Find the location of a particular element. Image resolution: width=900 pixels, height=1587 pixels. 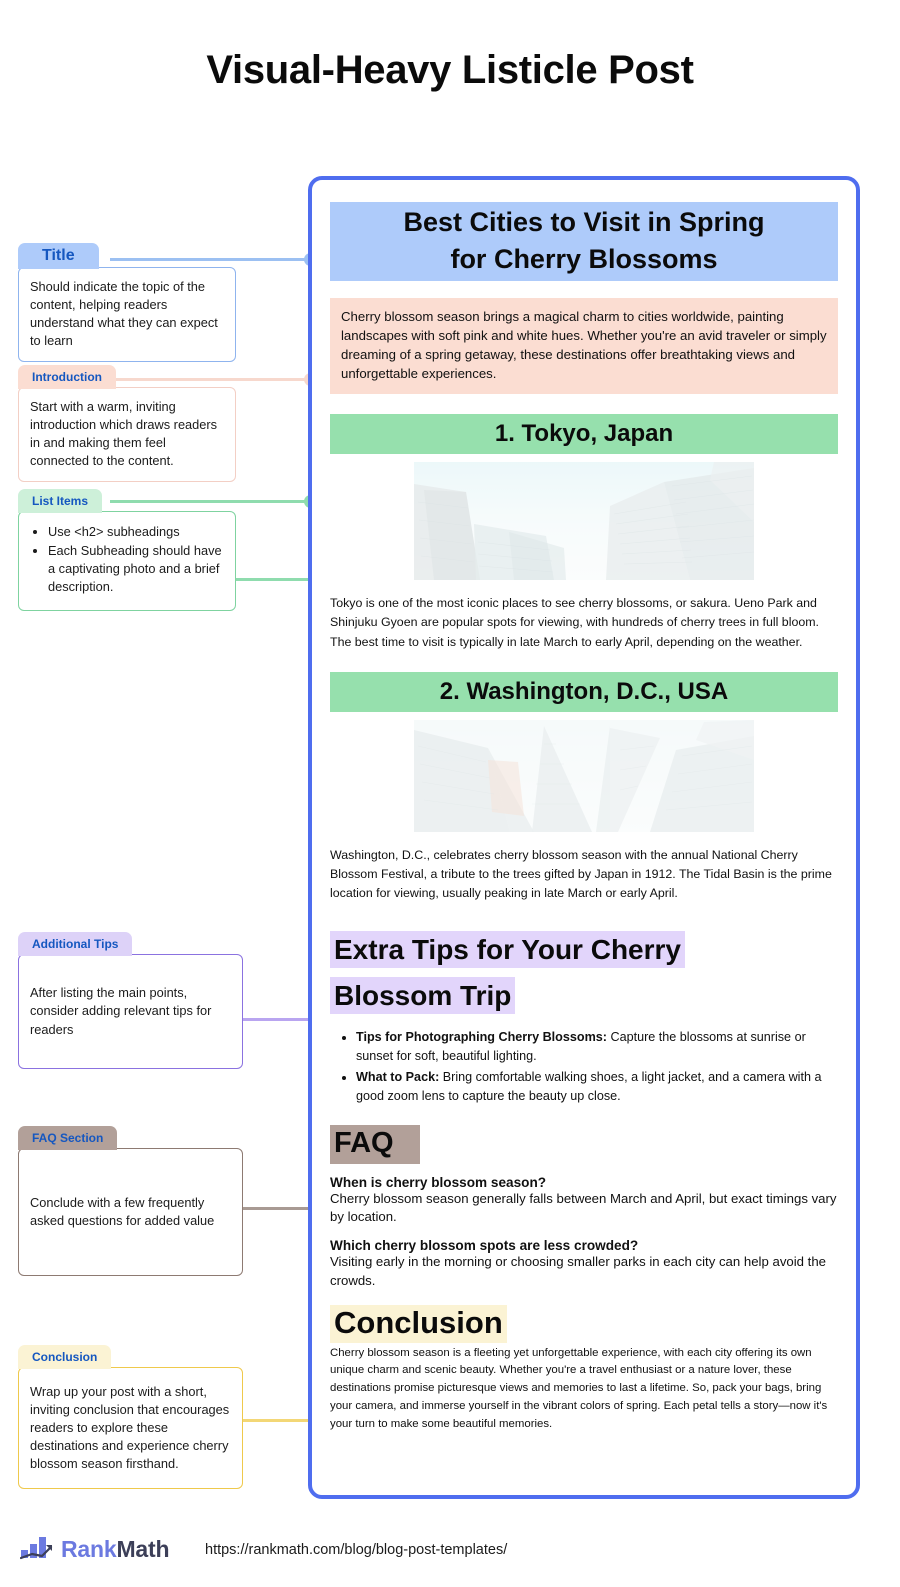

section-heading-tokyo: 1. Tokyo, Japan is located at coordinates (584, 434).